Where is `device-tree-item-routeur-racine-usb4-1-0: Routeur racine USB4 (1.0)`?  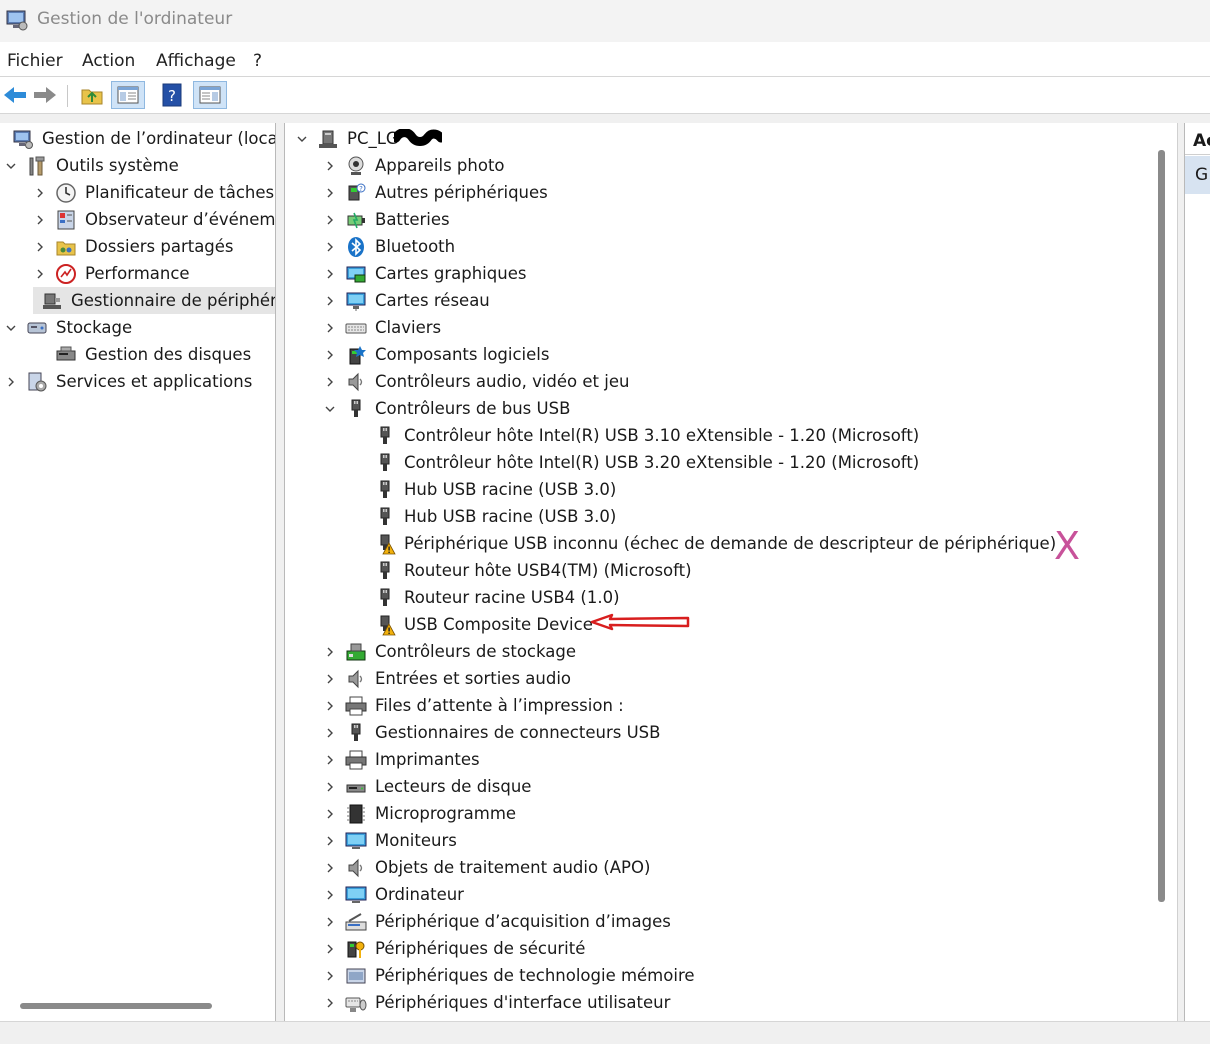
device-tree-item-routeur-racine-usb4-1-0: Routeur racine USB4 (1.0) is located at coordinates (486, 597).